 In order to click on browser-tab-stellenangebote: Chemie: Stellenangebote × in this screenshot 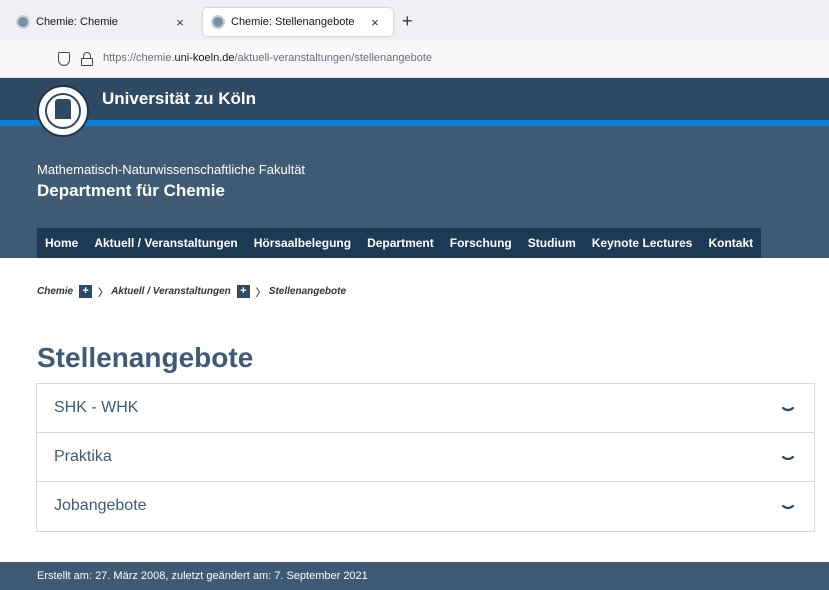, I will do `click(298, 22)`.